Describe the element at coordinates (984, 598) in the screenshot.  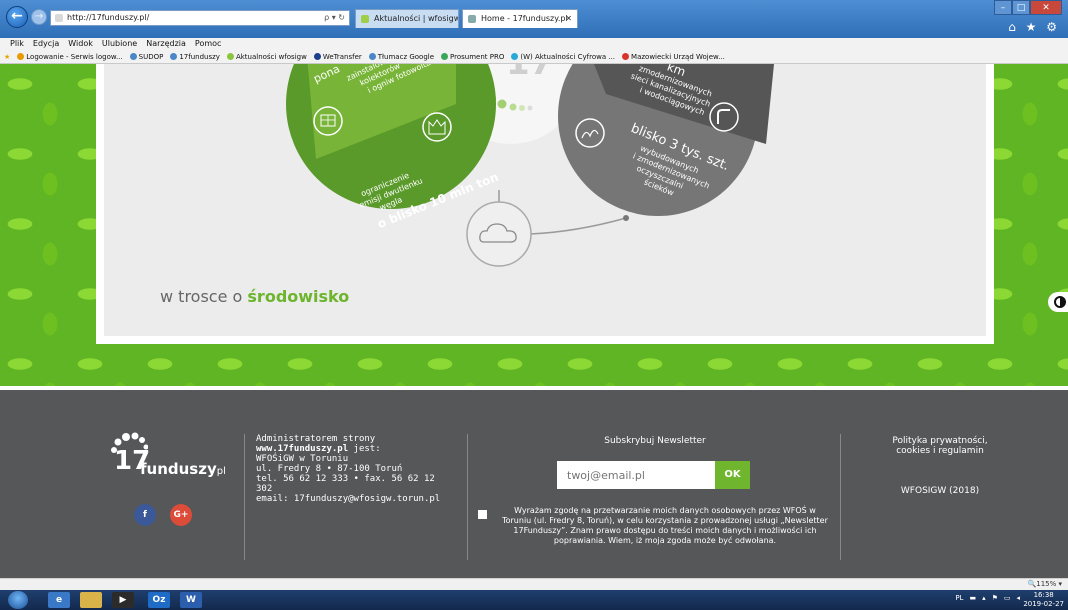
I see `tray-expand-icon: ▴` at that location.